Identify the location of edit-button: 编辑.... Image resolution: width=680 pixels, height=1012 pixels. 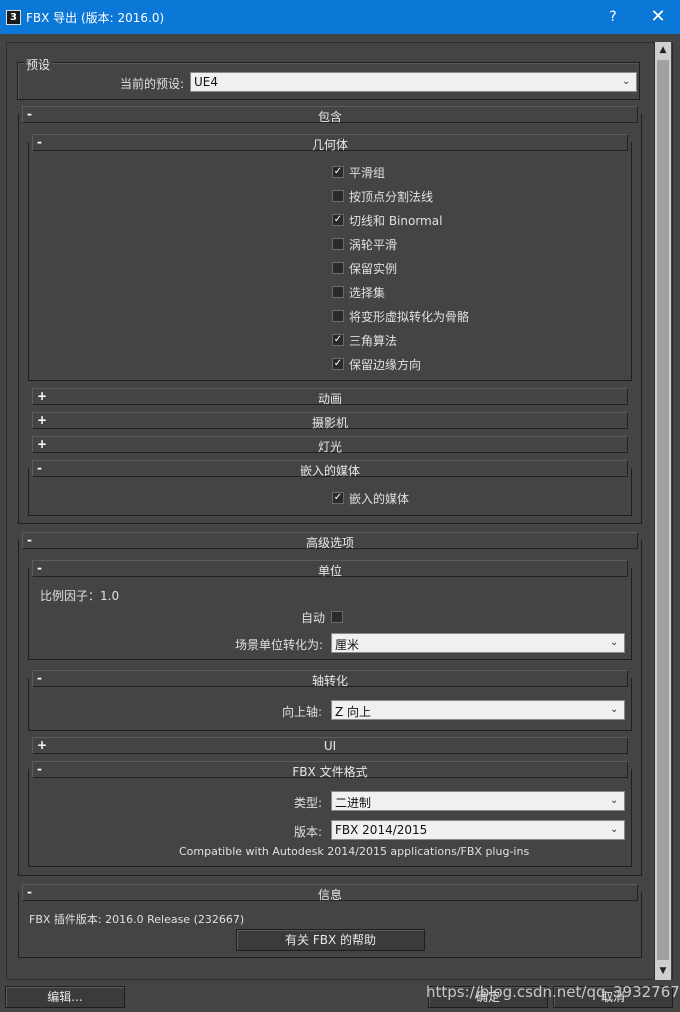
(65, 997).